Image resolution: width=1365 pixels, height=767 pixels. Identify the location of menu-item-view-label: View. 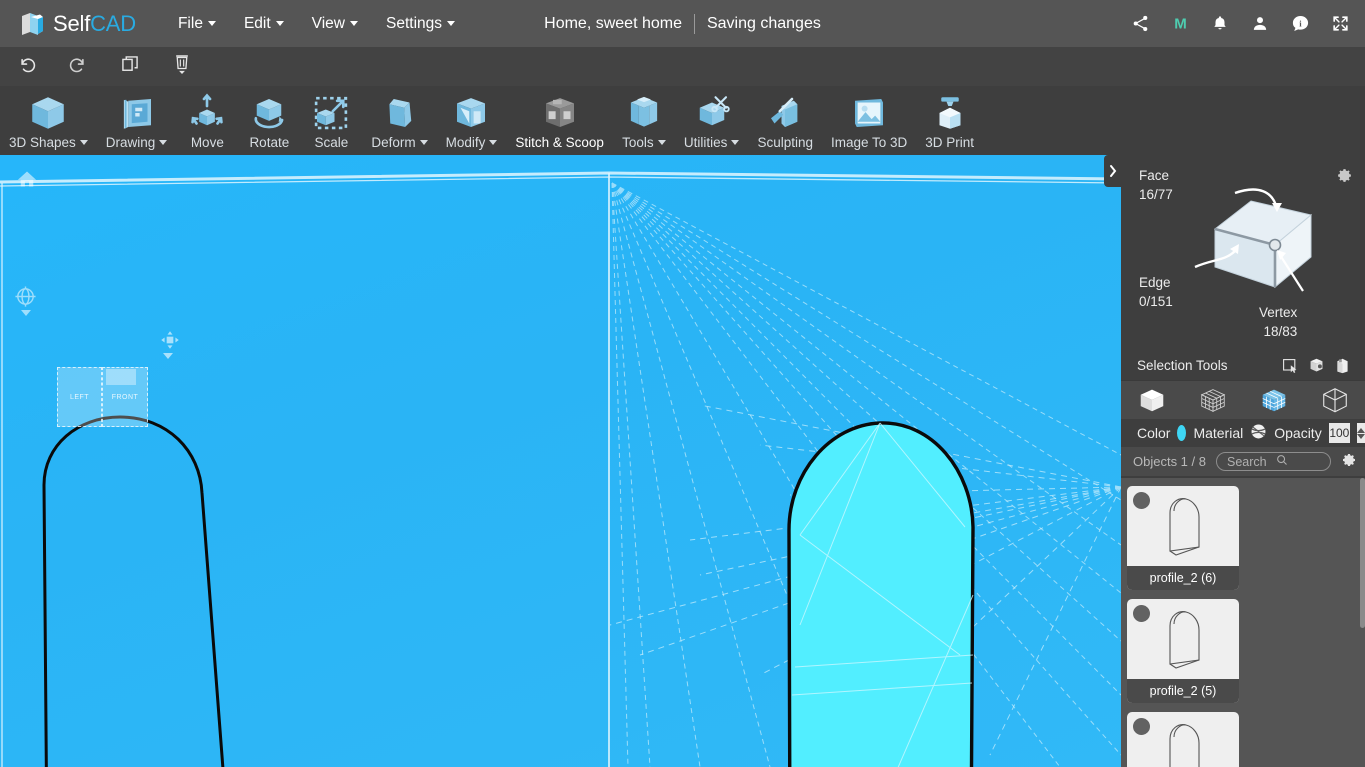
(328, 23).